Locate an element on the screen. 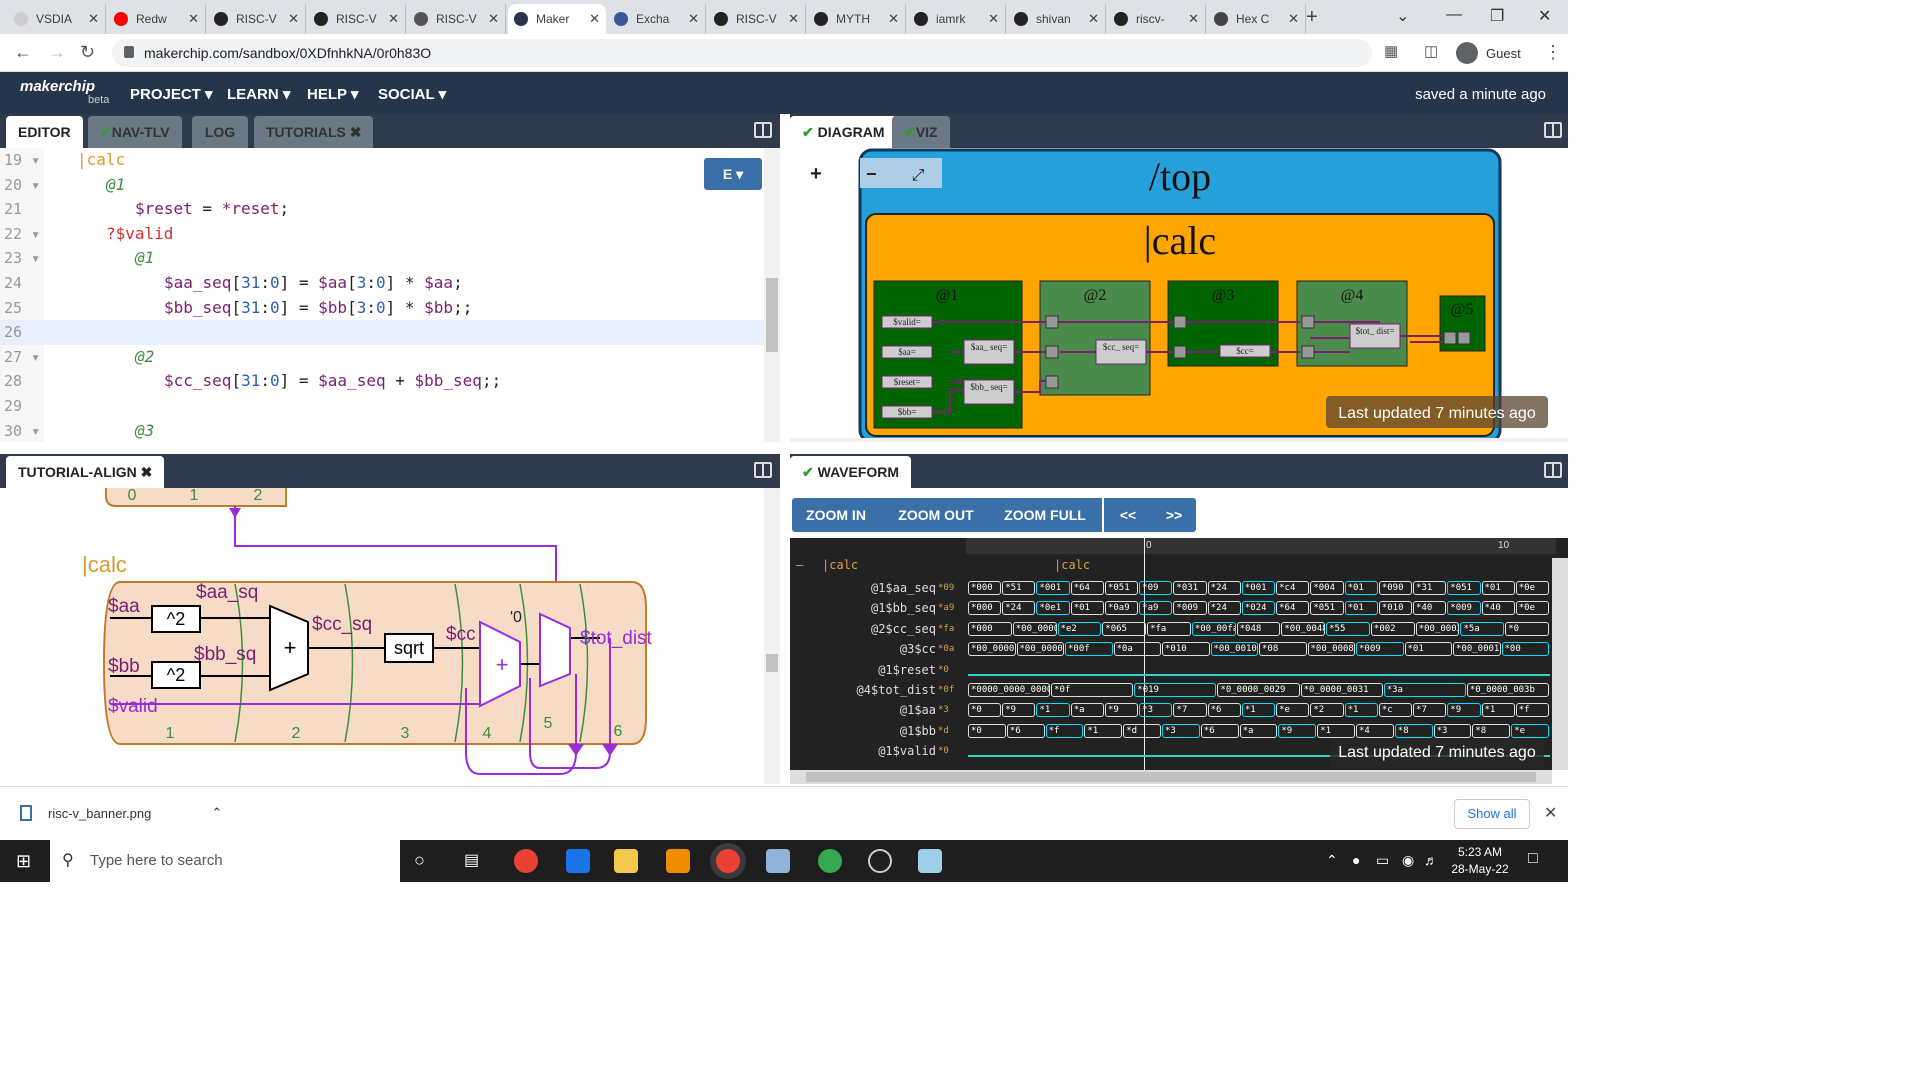 This screenshot has height=1080, width=1920. code-line: 29 is located at coordinates (382, 406).